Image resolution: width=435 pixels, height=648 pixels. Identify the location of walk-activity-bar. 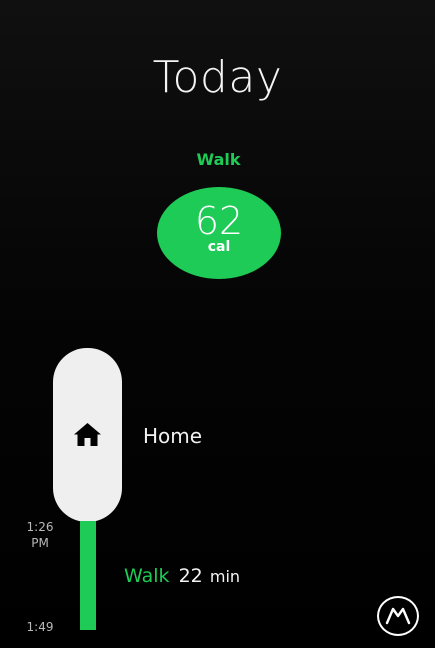
(88, 575).